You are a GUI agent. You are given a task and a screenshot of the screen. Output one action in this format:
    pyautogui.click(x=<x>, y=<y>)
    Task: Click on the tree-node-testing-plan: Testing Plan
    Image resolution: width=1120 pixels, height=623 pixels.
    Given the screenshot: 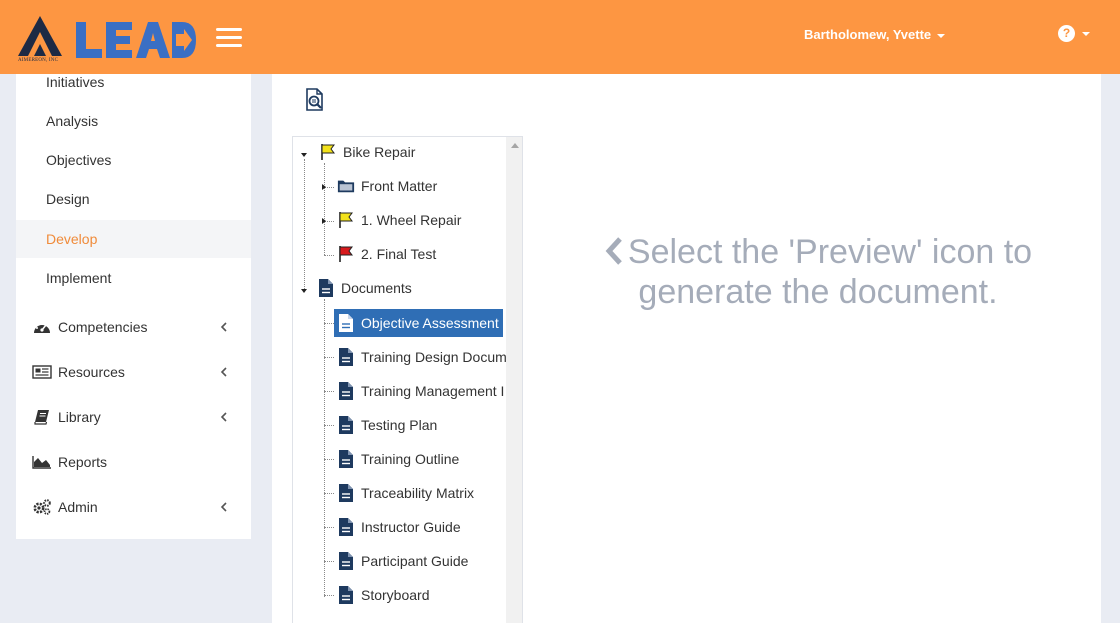 What is the action you would take?
    pyautogui.click(x=387, y=425)
    